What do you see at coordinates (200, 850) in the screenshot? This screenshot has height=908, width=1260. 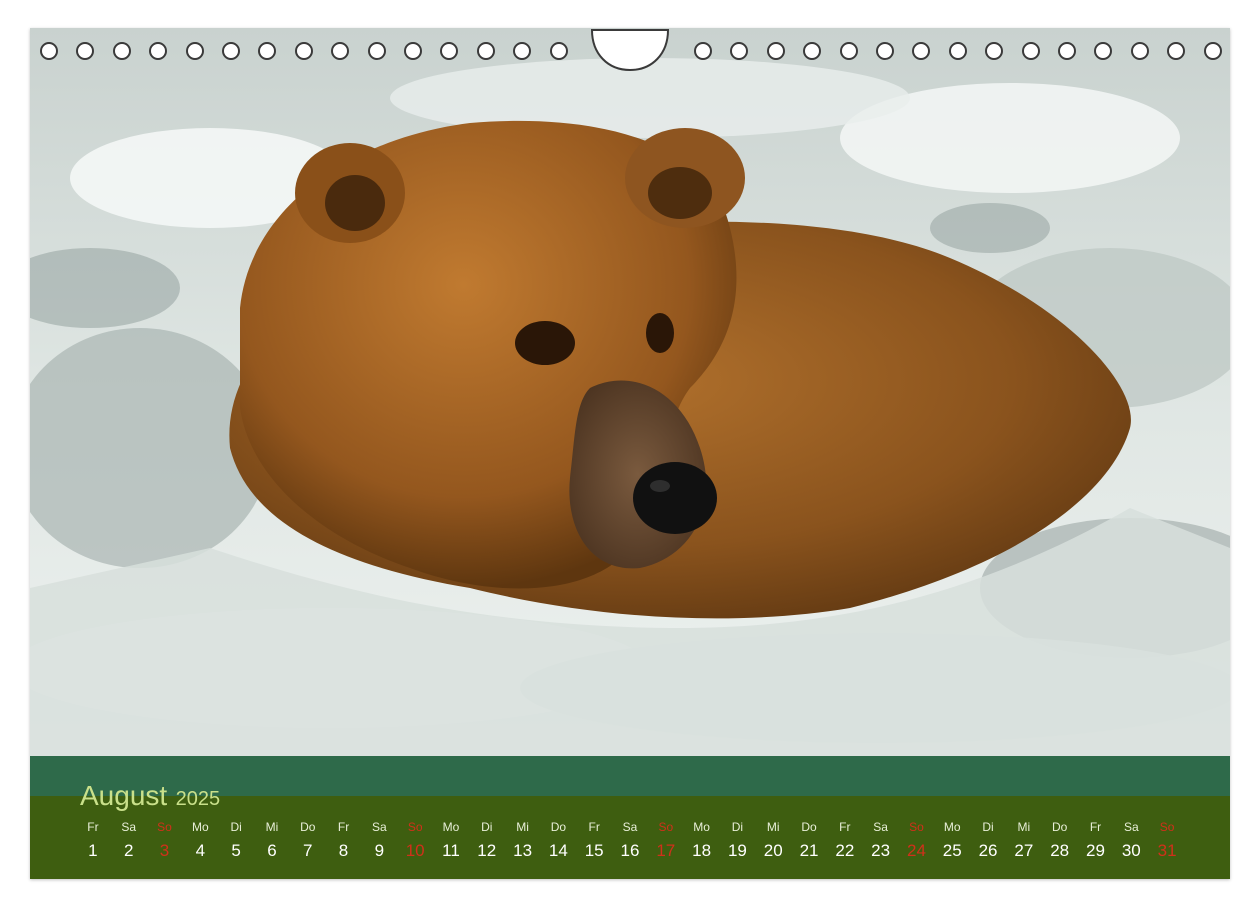 I see `day-number: 4` at bounding box center [200, 850].